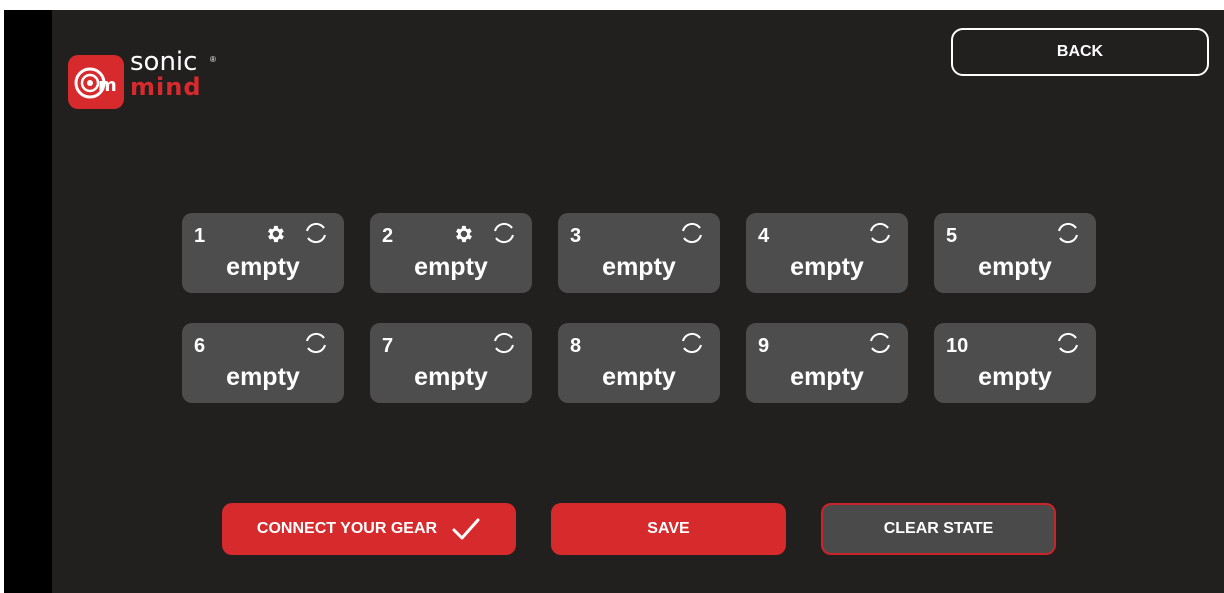 The image size is (1224, 593). I want to click on logo-registered-mark: ®, so click(213, 59).